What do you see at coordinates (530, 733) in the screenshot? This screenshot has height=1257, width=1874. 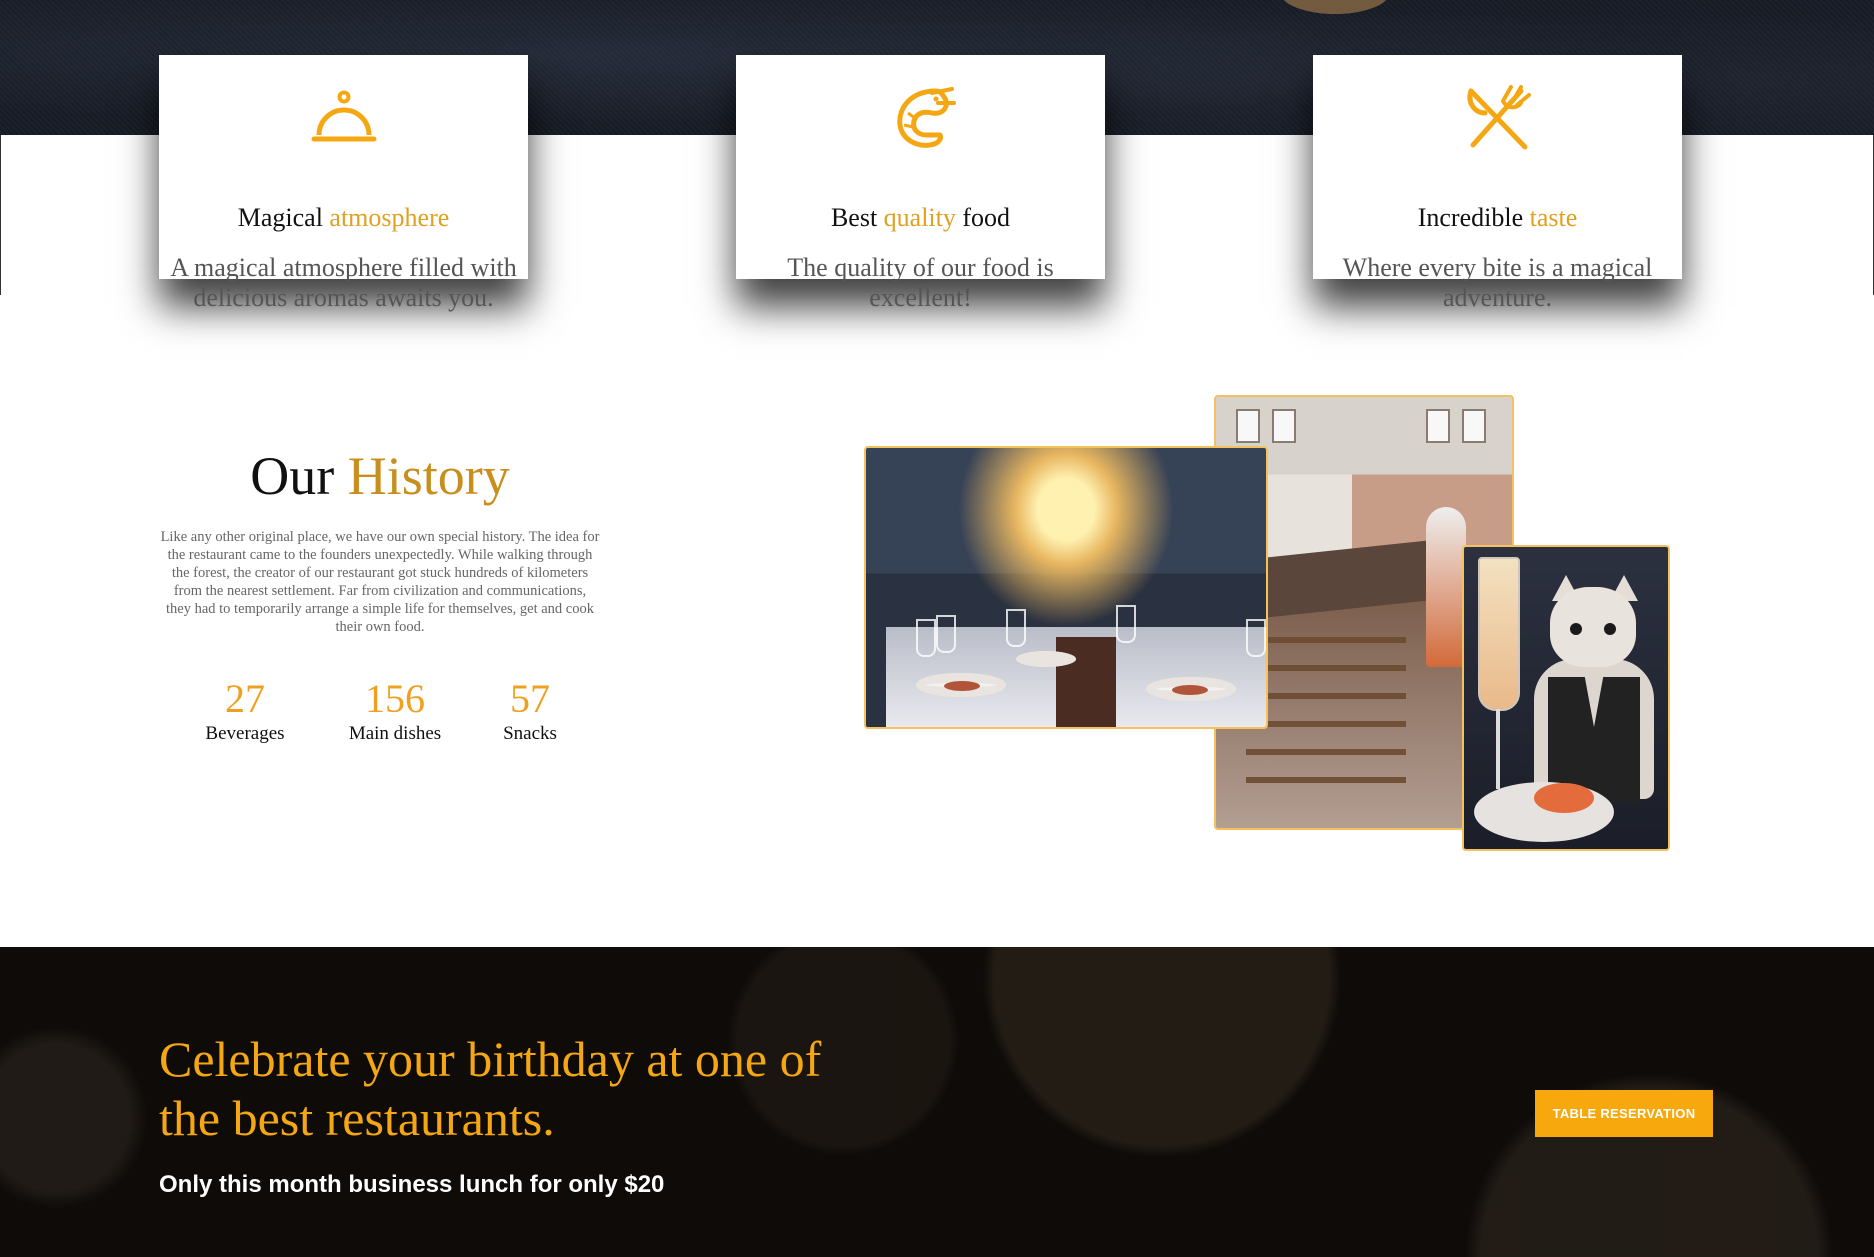 I see `stat-label: Snacks` at bounding box center [530, 733].